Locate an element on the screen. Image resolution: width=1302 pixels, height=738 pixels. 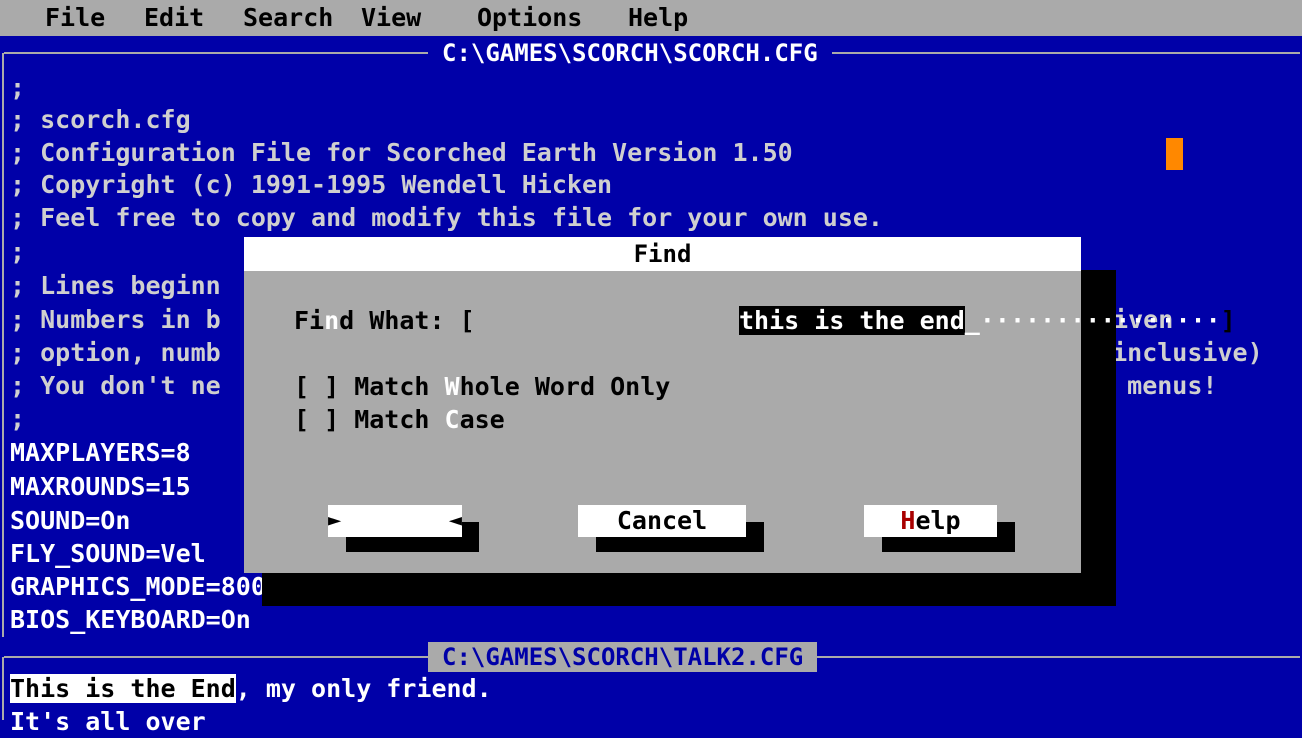
find-dialog-title: Find is located at coordinates (662, 254).